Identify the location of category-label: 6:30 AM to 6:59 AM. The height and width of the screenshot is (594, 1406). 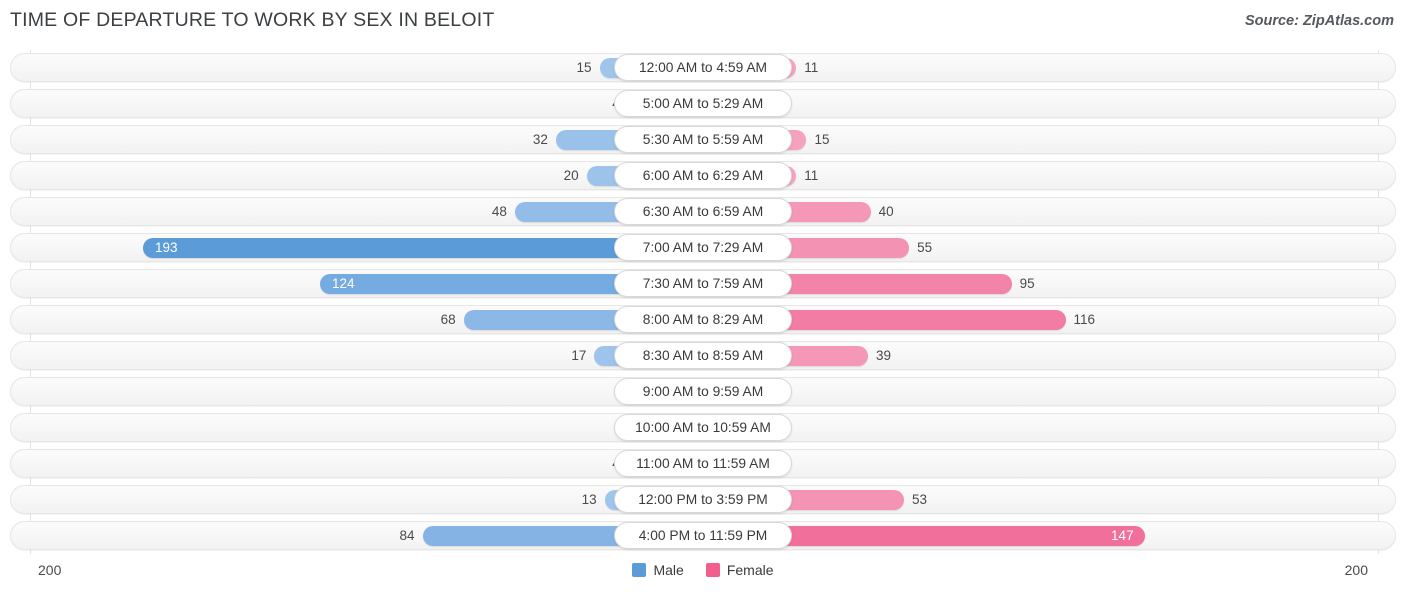
(703, 211).